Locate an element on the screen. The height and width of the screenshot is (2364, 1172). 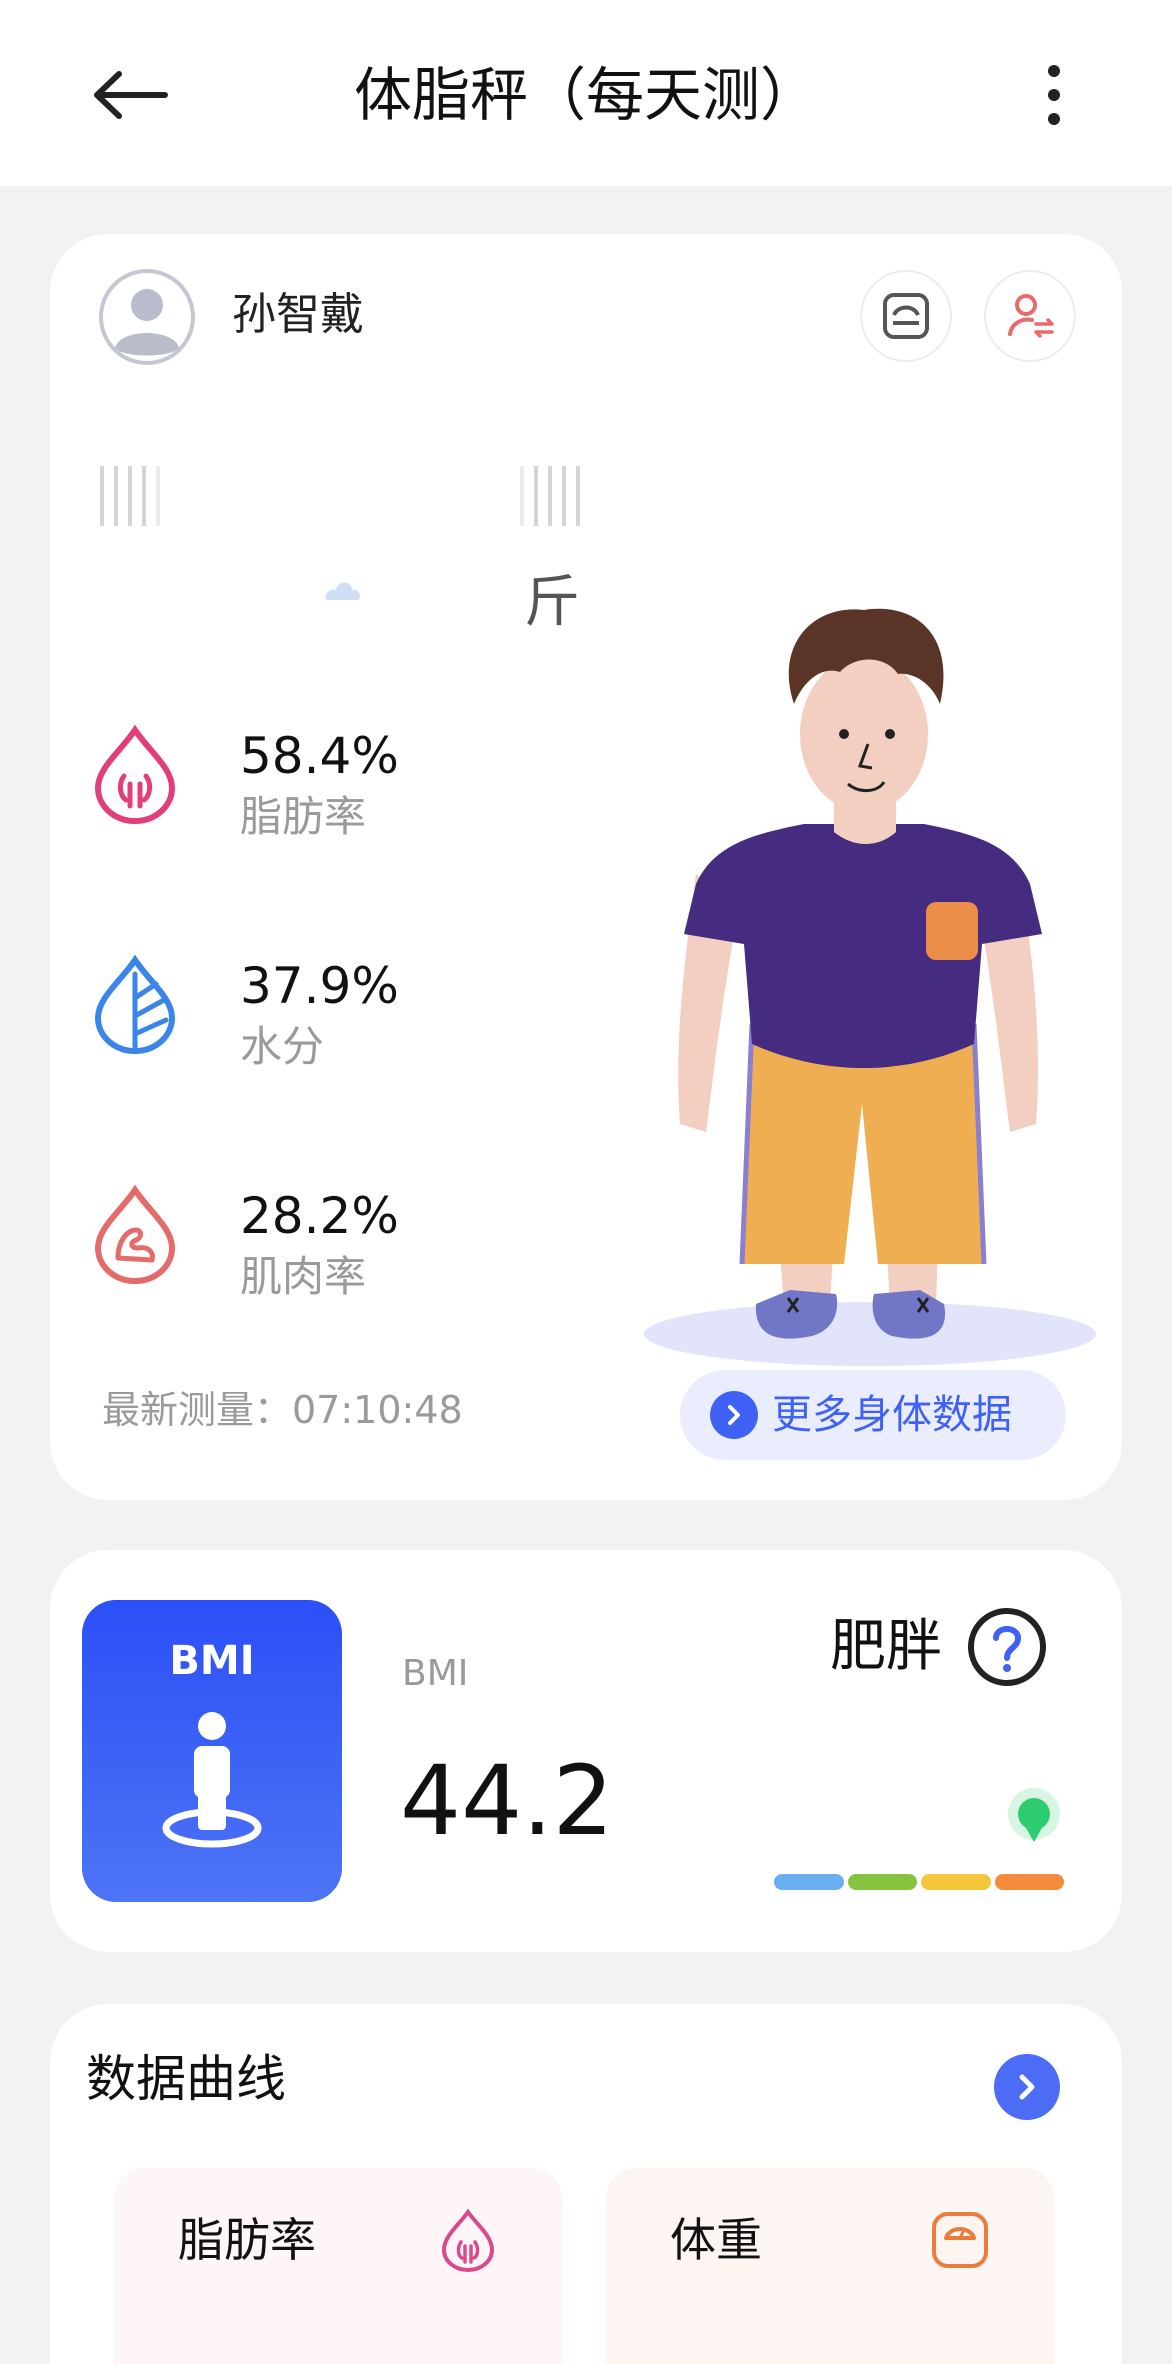
scale-icon is located at coordinates (960, 2240).